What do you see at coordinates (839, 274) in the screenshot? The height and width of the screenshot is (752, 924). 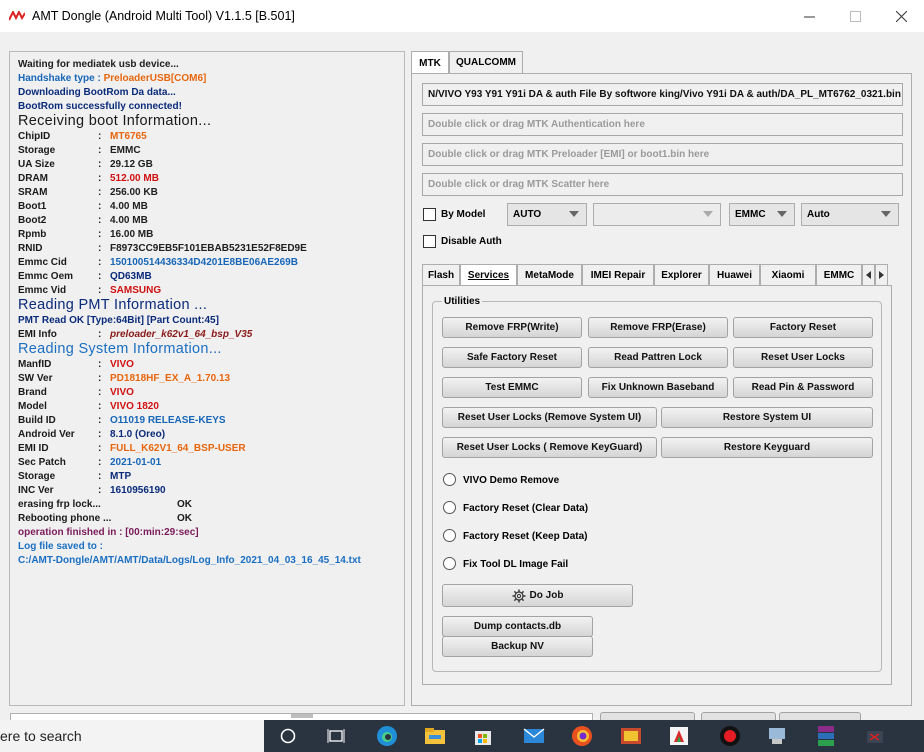 I see `subtab-emmc: EMMC` at bounding box center [839, 274].